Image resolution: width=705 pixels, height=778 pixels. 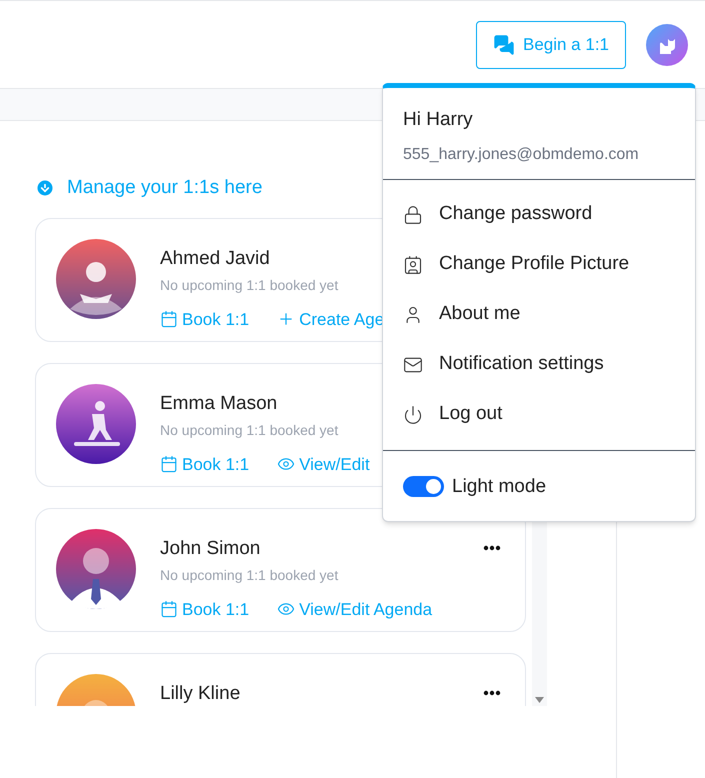 I want to click on id-card-icon, so click(x=413, y=264).